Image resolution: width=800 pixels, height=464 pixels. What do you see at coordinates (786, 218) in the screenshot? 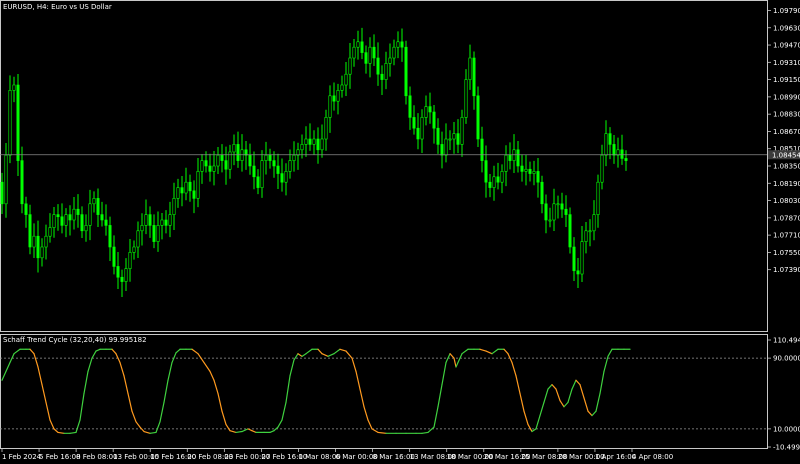
I see `price-axis-label: 1.07870` at bounding box center [786, 218].